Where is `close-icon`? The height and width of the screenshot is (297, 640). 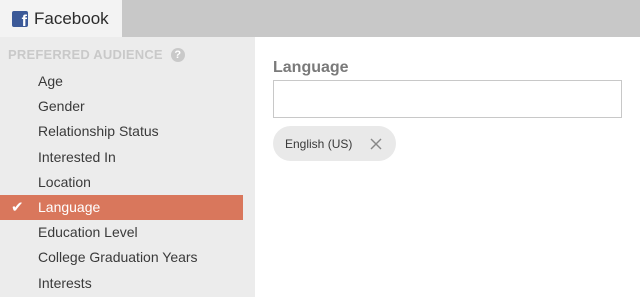
close-icon is located at coordinates (376, 144).